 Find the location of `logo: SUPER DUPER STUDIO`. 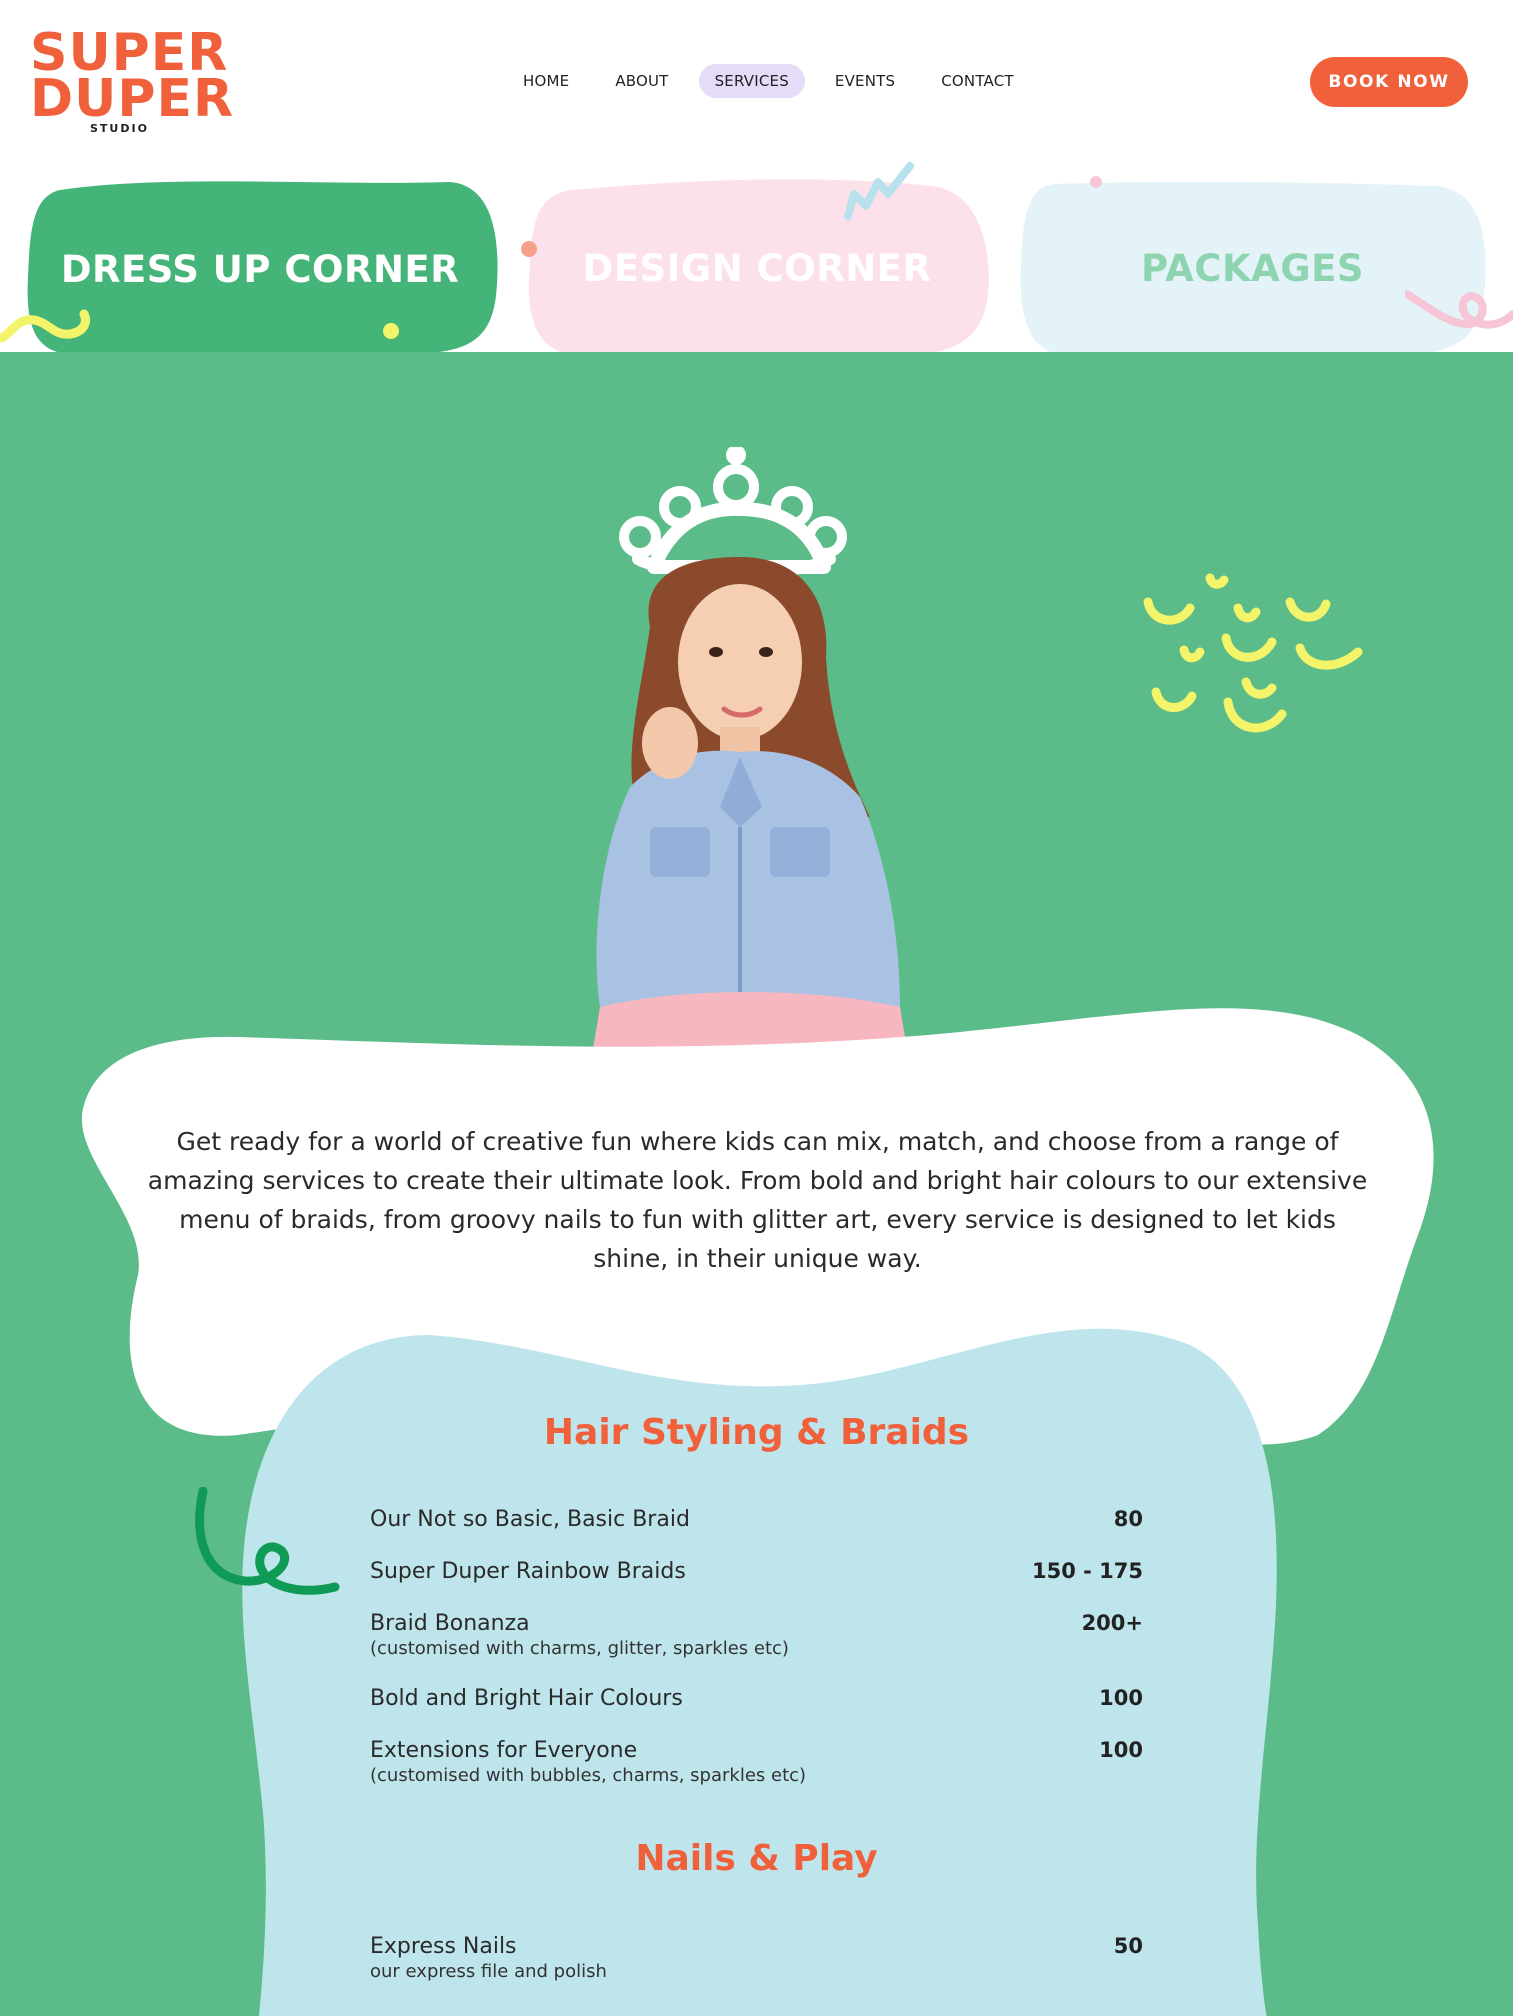

logo: SUPER DUPER STUDIO is located at coordinates (132, 83).